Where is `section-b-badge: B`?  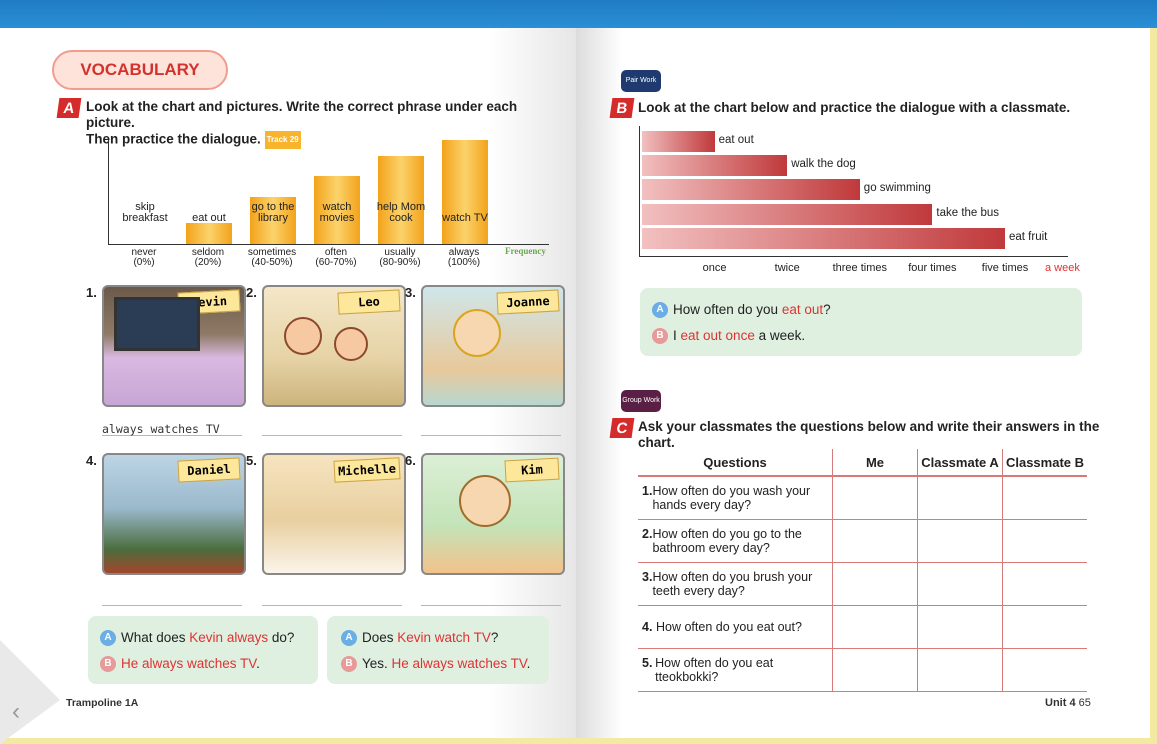
section-b-badge: B is located at coordinates (622, 108).